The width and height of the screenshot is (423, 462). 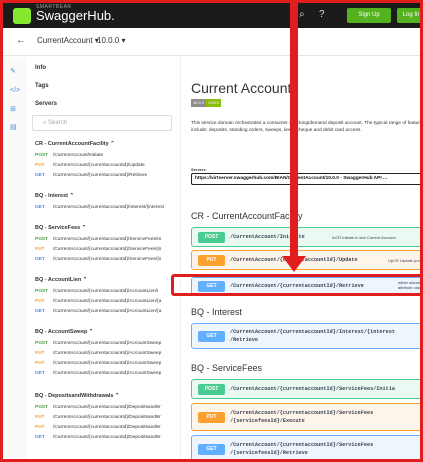 I want to click on sidebar-tags: Tags, so click(x=42, y=86).